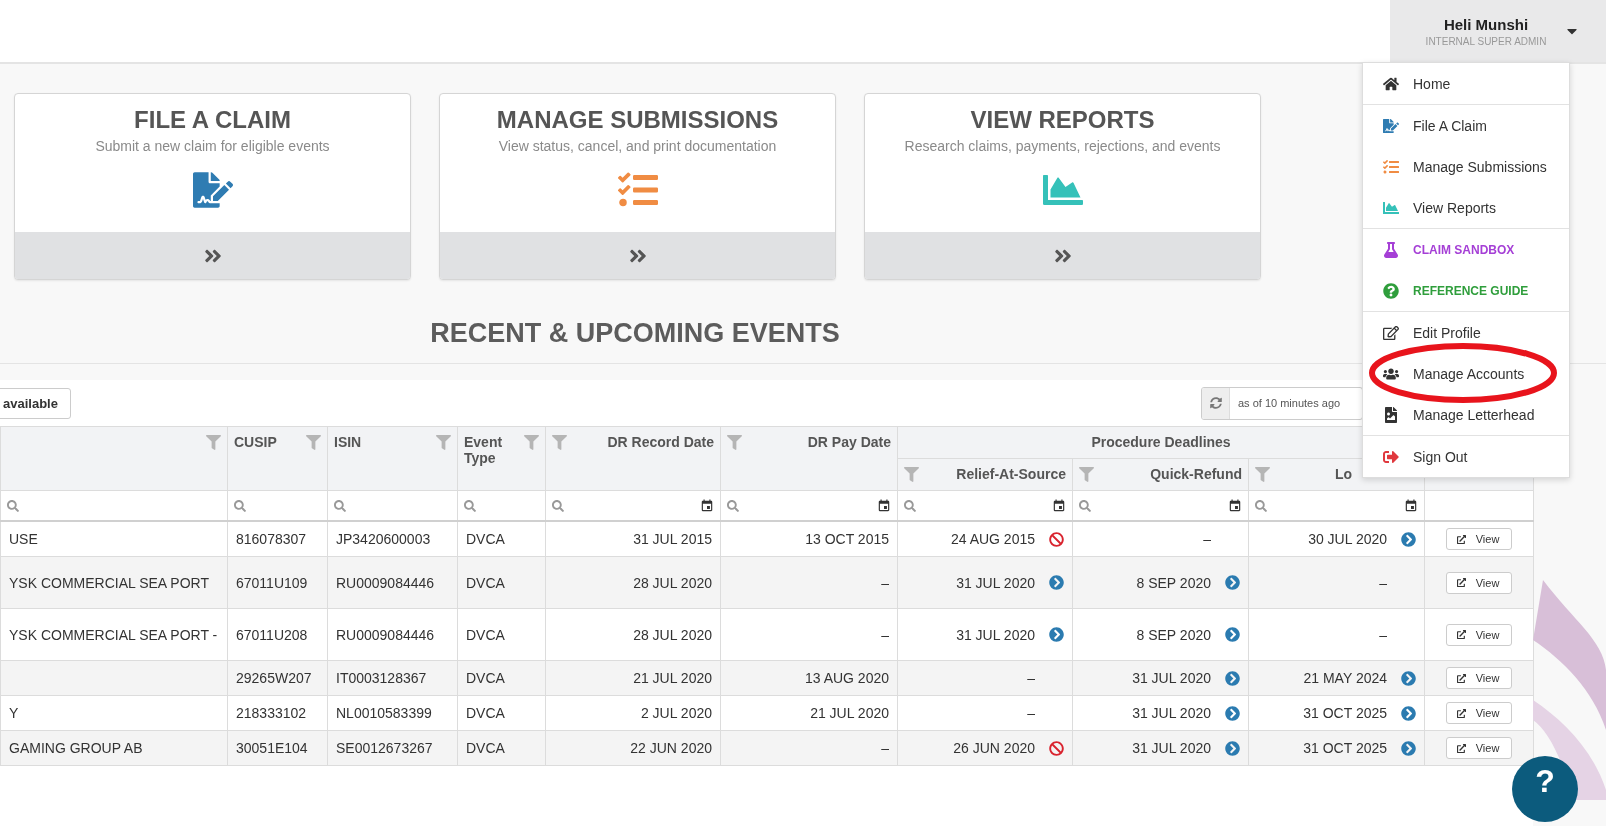  What do you see at coordinates (277, 458) in the screenshot?
I see `column-header: CUSIP` at bounding box center [277, 458].